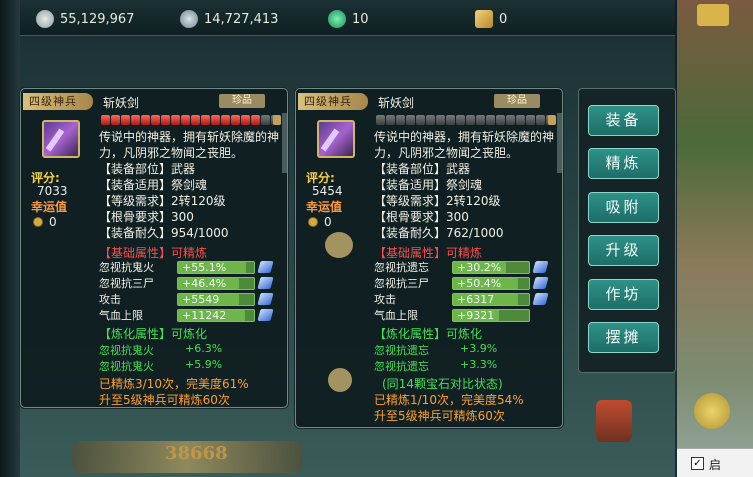 The image size is (753, 477). I want to click on auto-checkbox-area: ✓ 启, so click(715, 462).